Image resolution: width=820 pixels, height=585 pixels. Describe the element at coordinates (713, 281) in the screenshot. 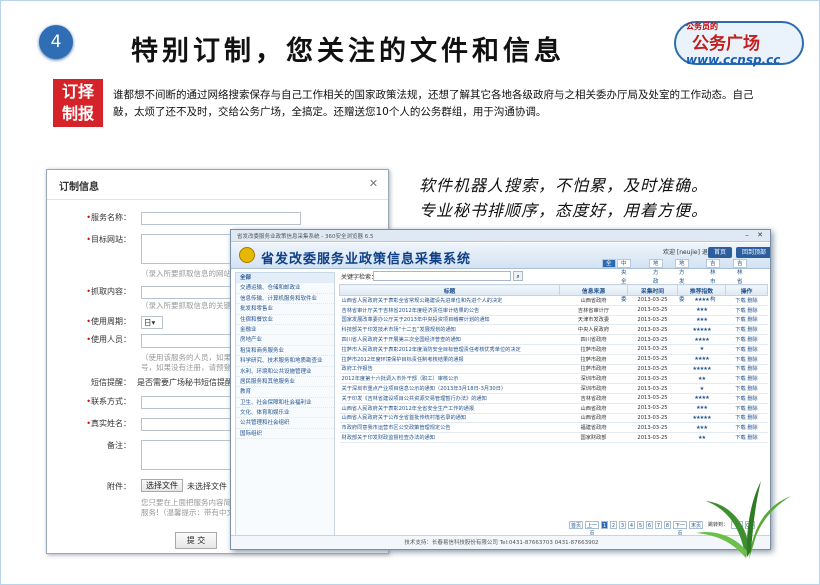

I see `tab-jilin-city: 吉林市机构` at that location.